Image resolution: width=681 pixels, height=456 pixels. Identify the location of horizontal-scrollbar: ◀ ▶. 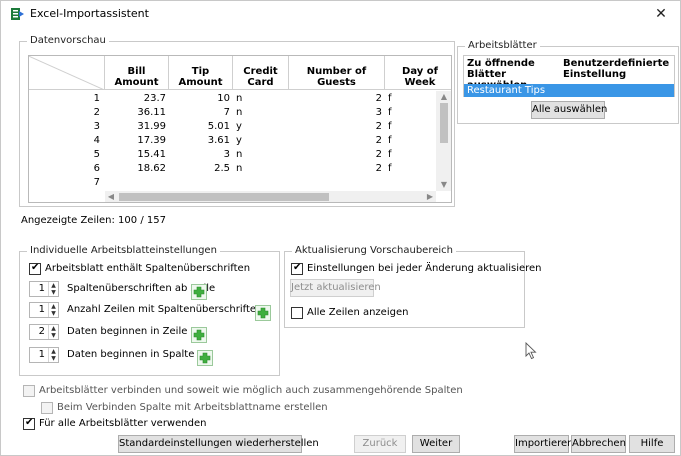
(270, 196).